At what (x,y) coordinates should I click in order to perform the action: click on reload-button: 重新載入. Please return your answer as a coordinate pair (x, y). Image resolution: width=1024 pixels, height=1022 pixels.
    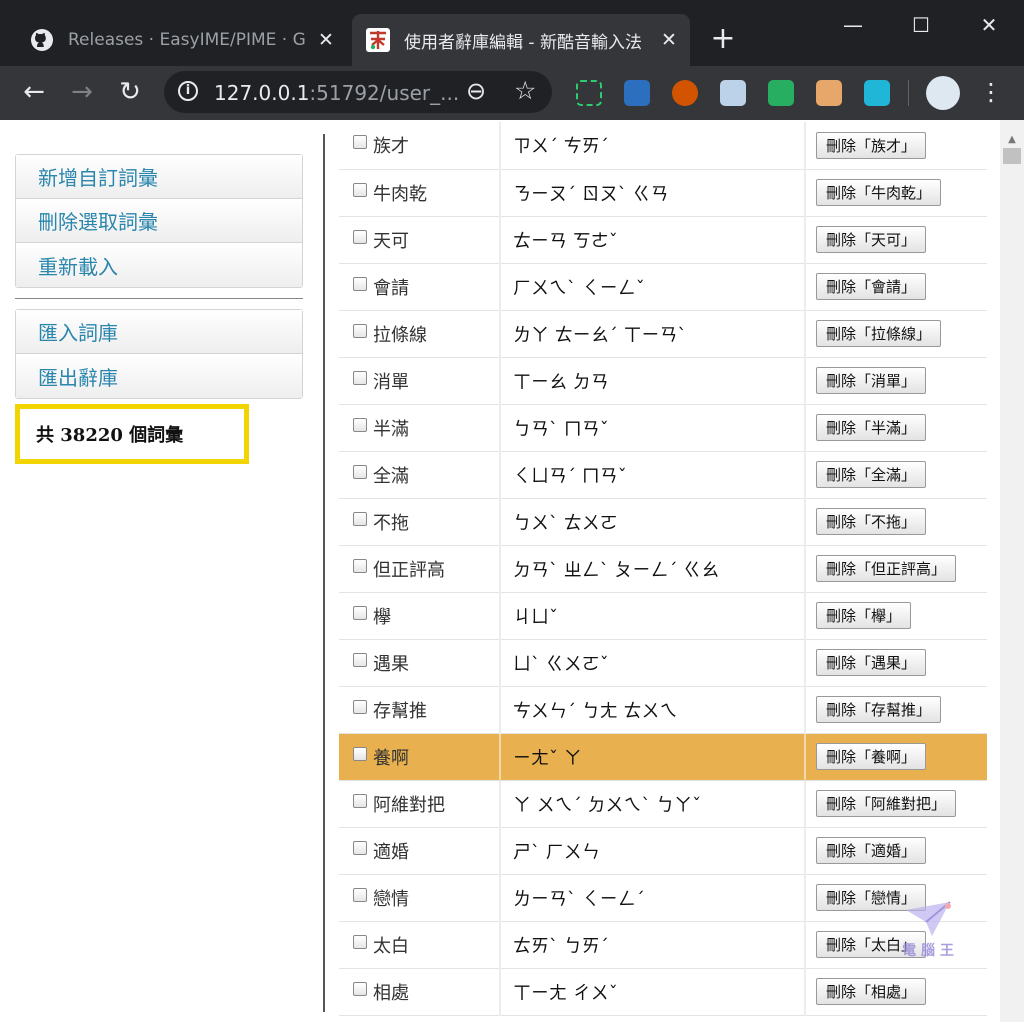
    Looking at the image, I should click on (159, 265).